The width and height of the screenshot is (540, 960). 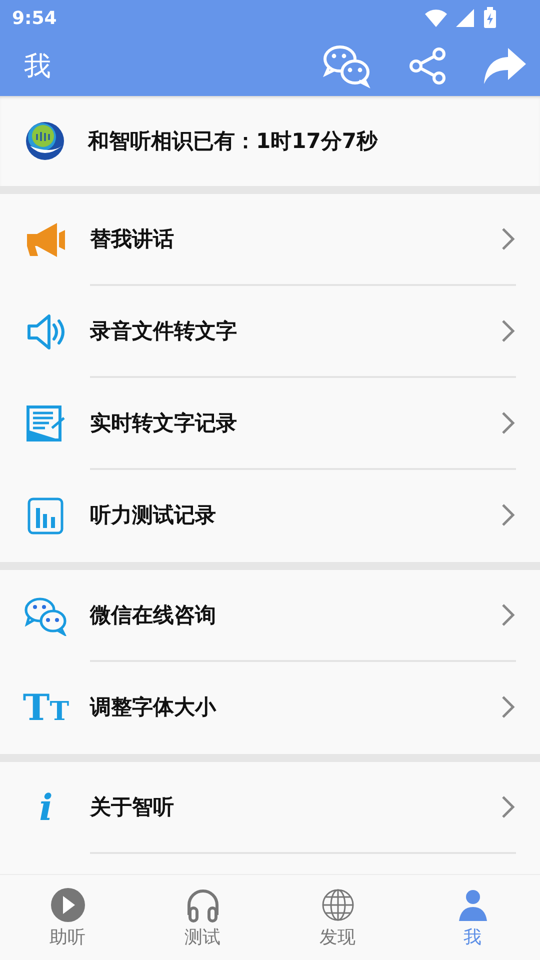 I want to click on forward-button, so click(x=505, y=66).